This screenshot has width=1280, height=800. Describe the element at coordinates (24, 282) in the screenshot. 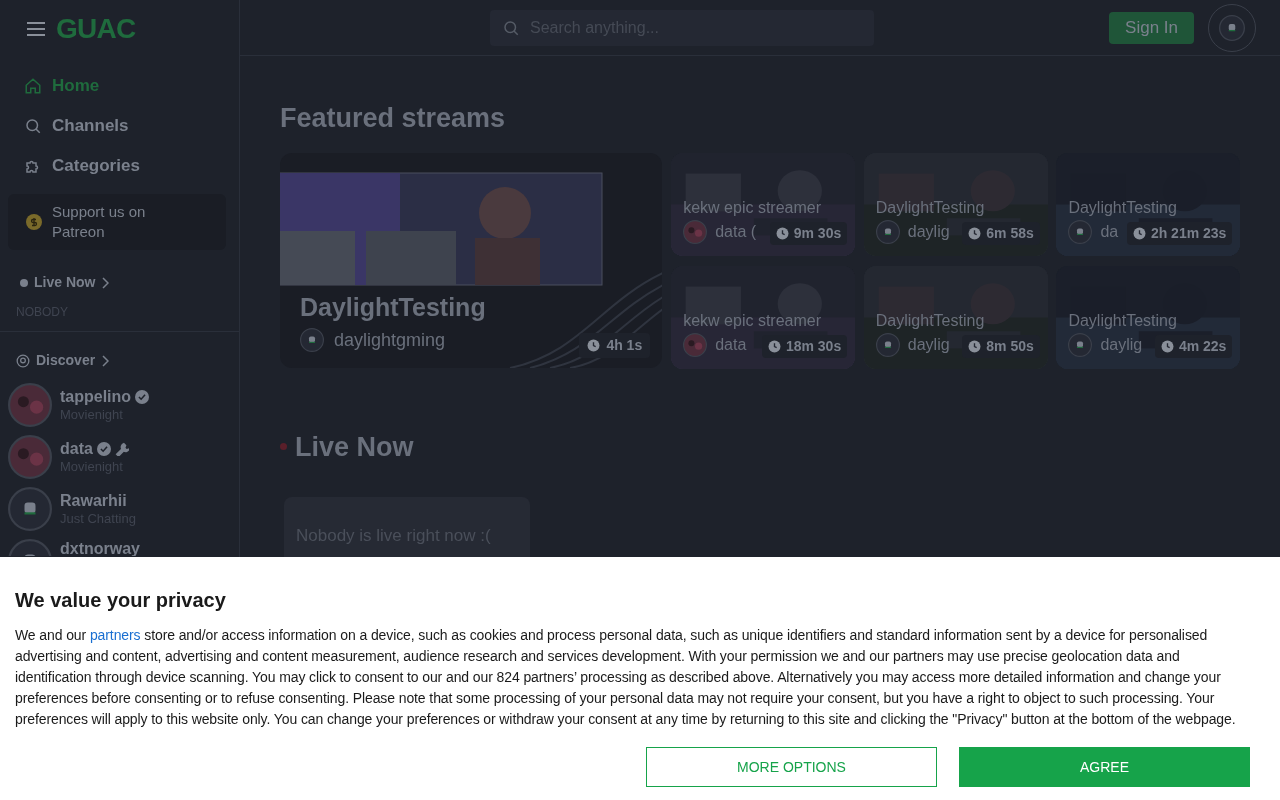

I see `dot-icon` at that location.